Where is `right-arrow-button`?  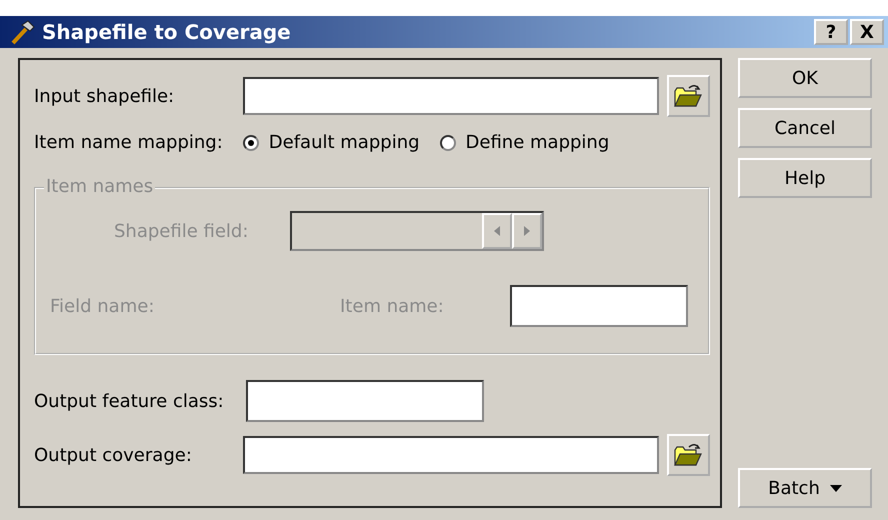
right-arrow-button is located at coordinates (527, 231).